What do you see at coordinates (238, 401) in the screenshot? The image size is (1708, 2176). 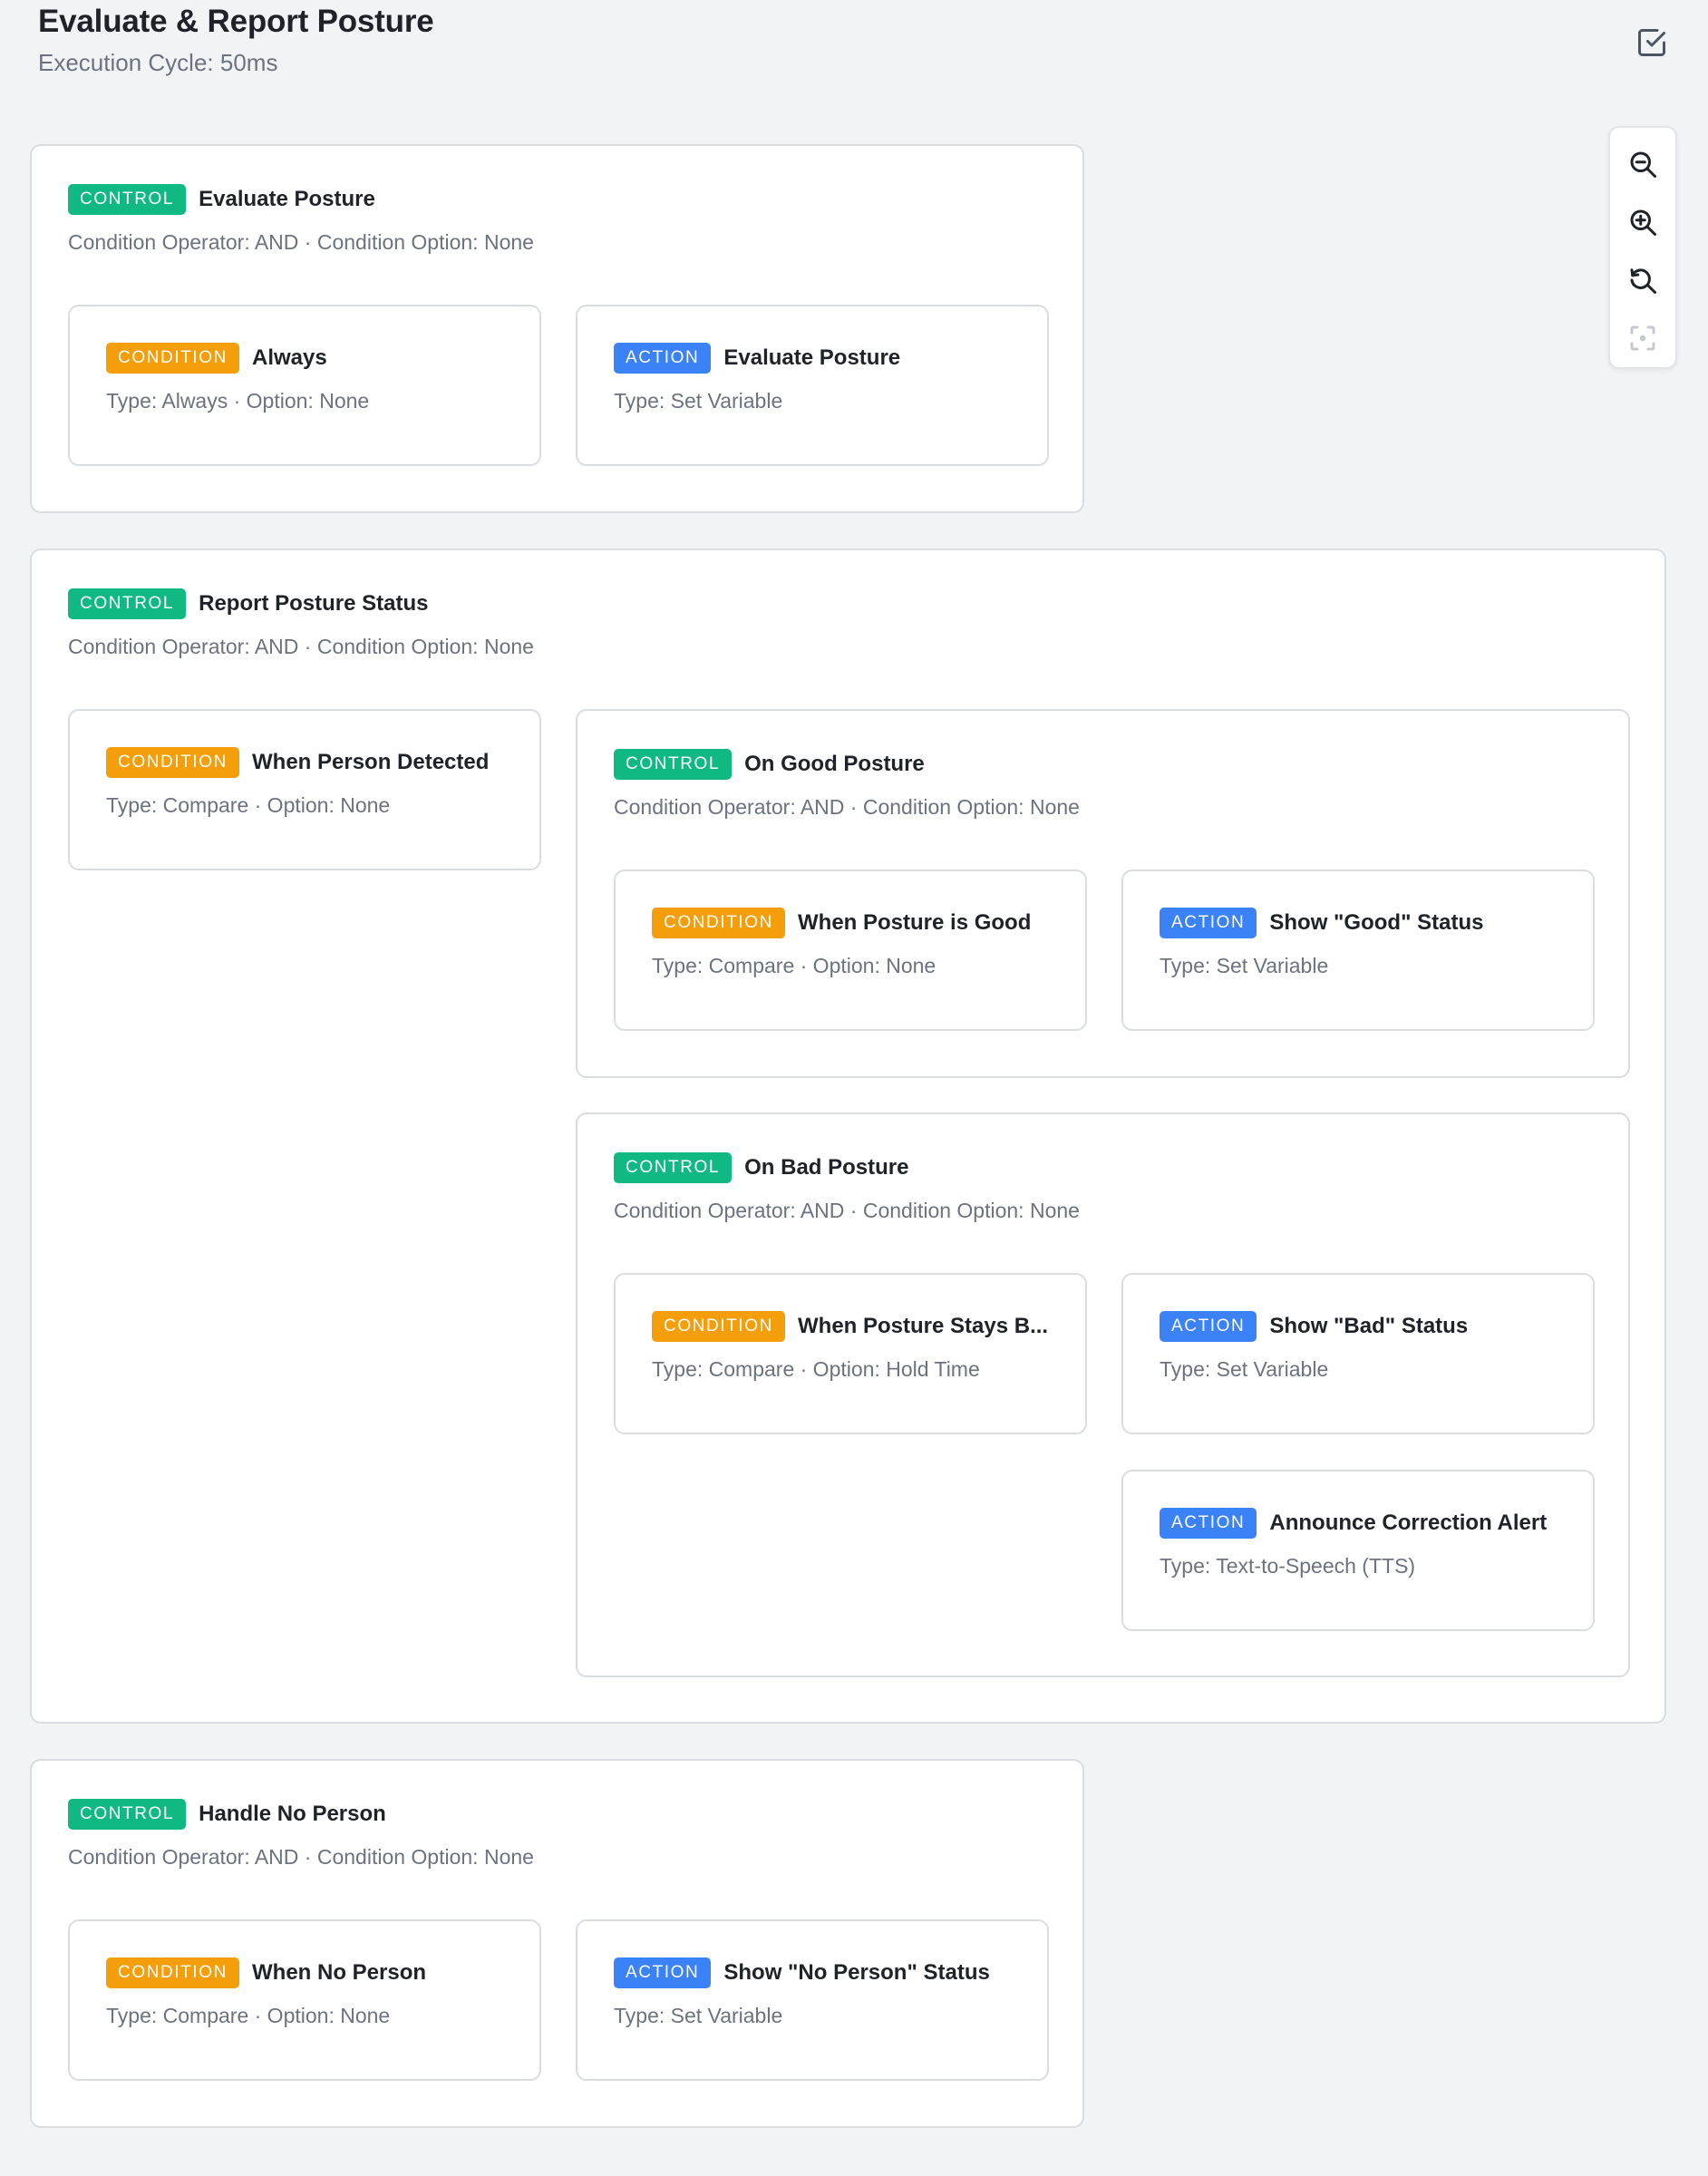 I see `condition-meta: Type: Always · Option: None` at bounding box center [238, 401].